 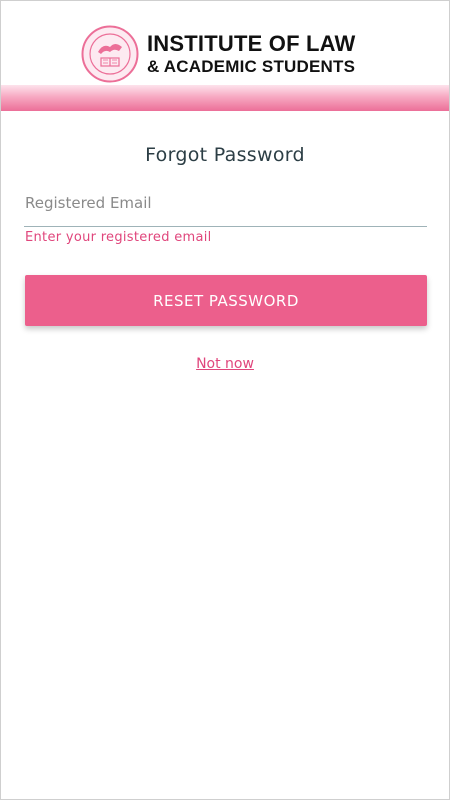 What do you see at coordinates (225, 155) in the screenshot?
I see `page-title: Forgot Password` at bounding box center [225, 155].